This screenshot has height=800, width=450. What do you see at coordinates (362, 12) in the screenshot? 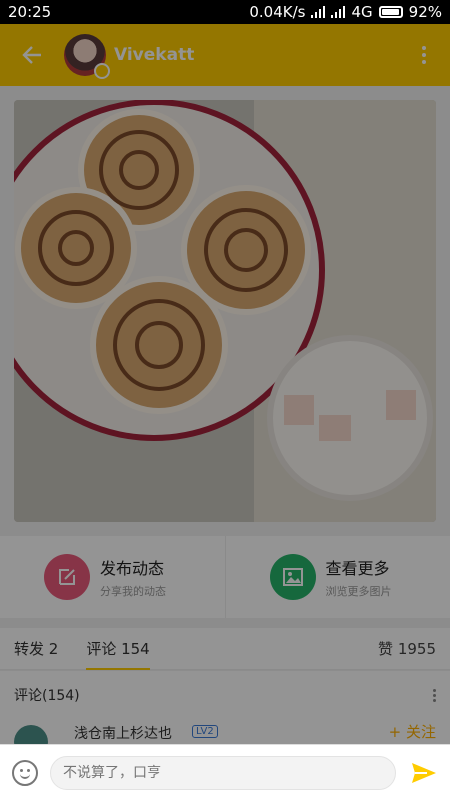
I see `network-type: 4G` at bounding box center [362, 12].